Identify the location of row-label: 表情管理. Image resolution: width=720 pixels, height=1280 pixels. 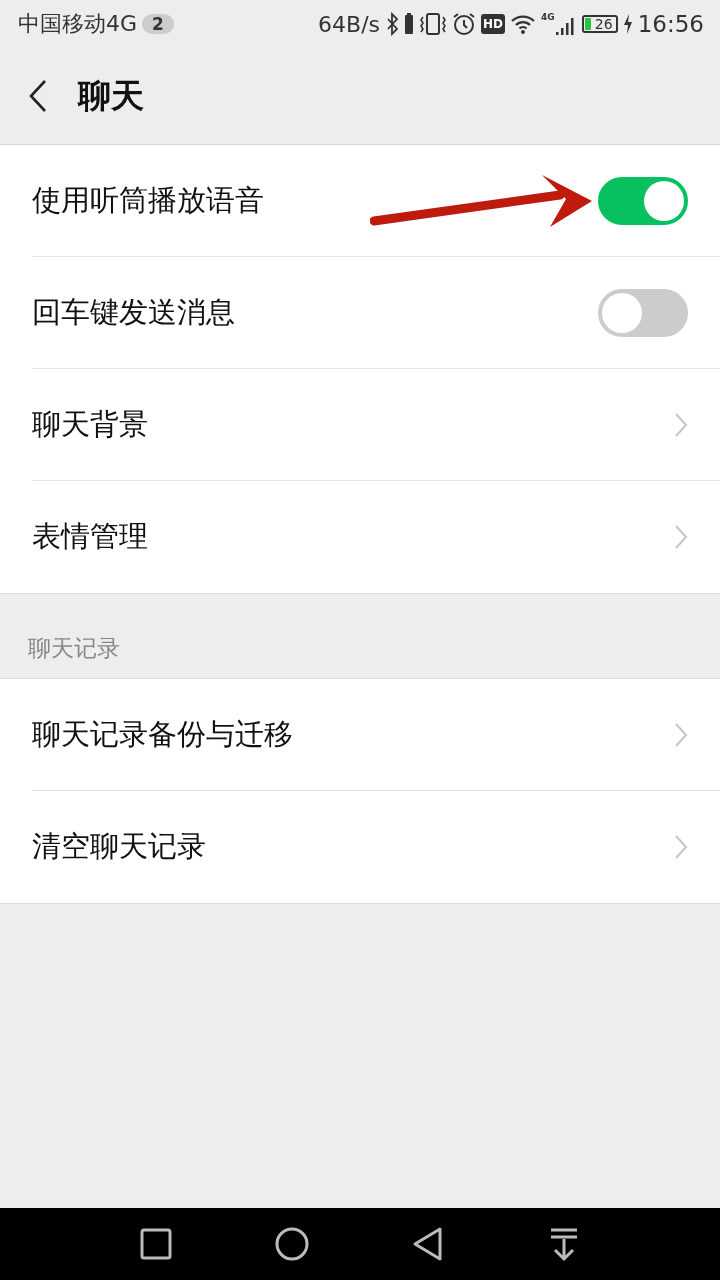
(90, 536).